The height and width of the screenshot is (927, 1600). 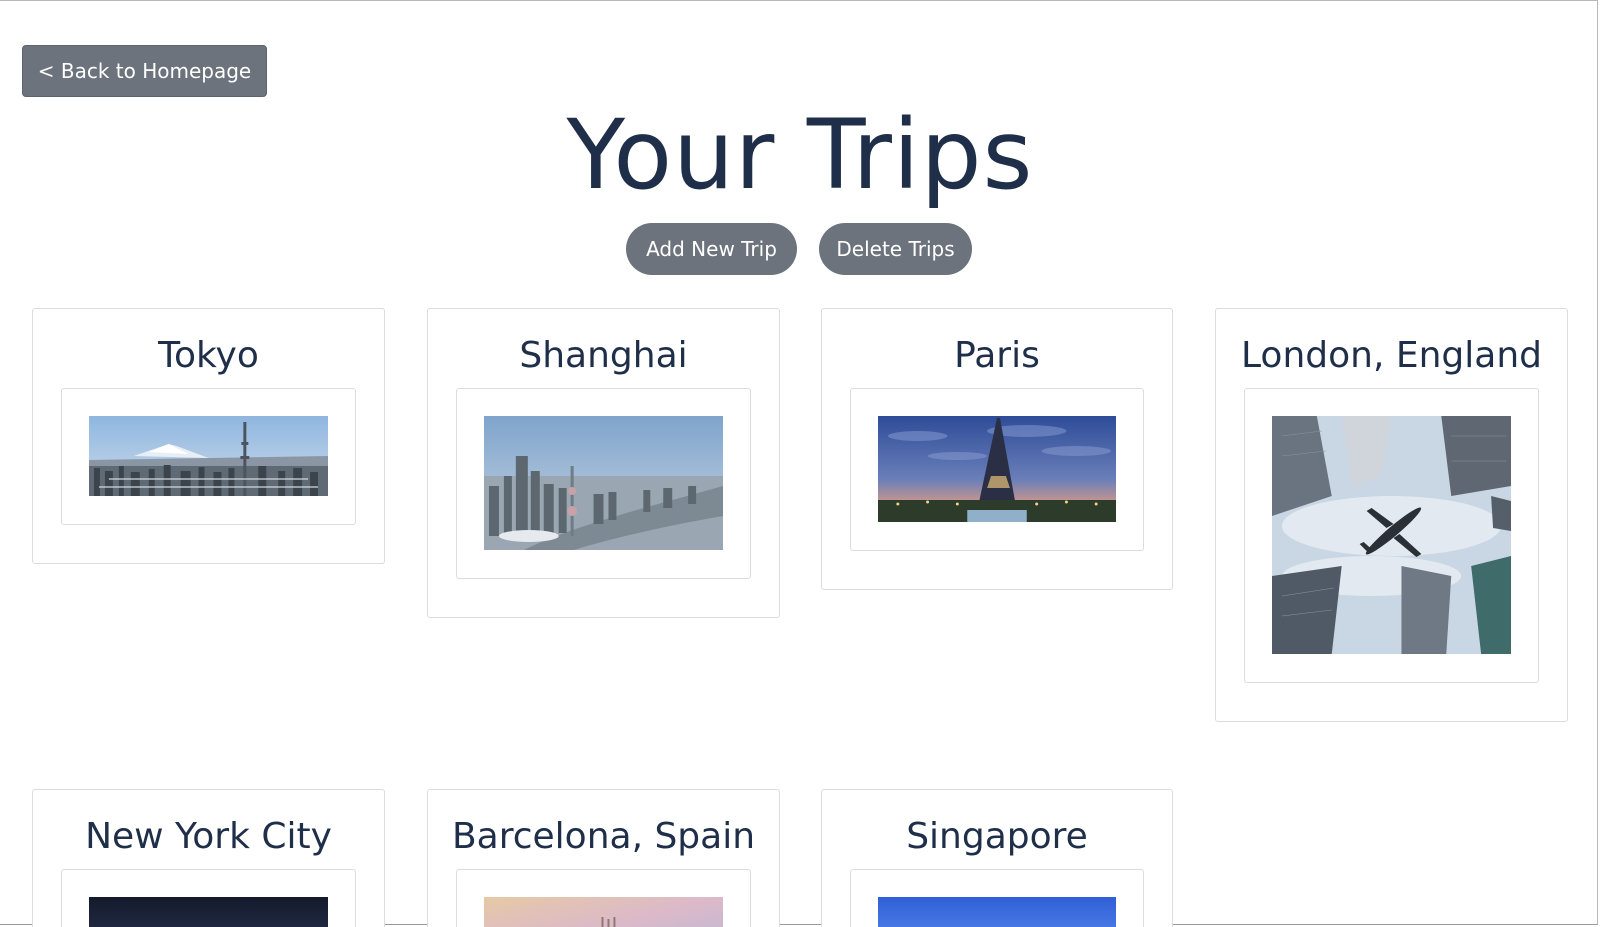 What do you see at coordinates (997, 836) in the screenshot?
I see `trip-title: Singapore` at bounding box center [997, 836].